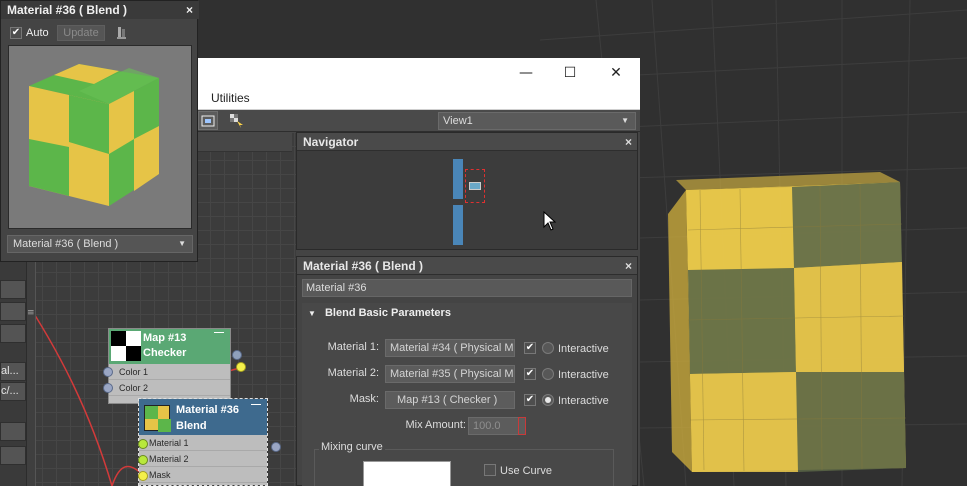 The height and width of the screenshot is (486, 967). What do you see at coordinates (165, 338) in the screenshot?
I see `checker-node-title: Map #13` at bounding box center [165, 338].